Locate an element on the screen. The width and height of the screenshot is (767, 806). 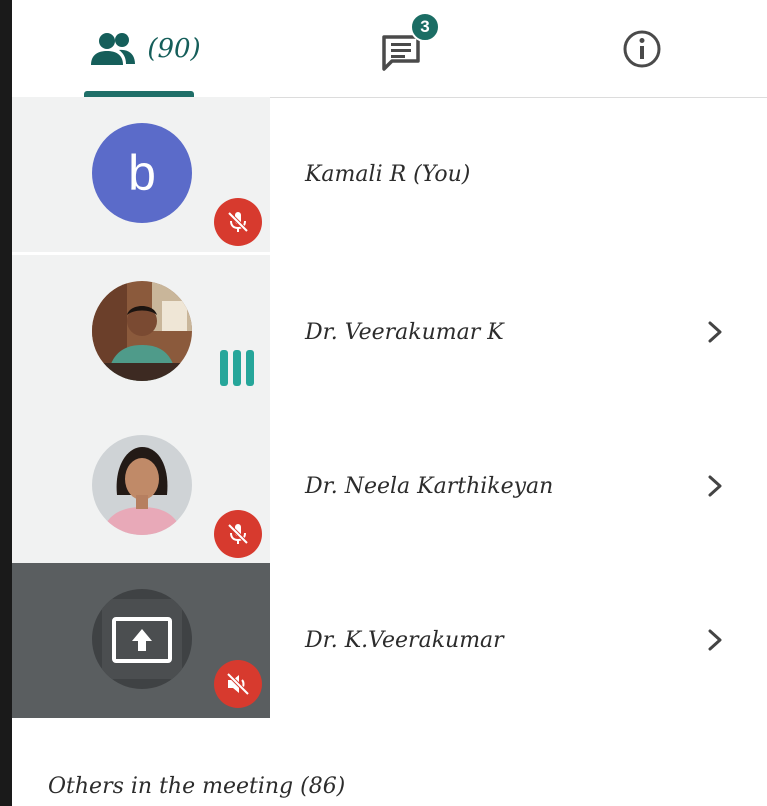
participant-tile: b is located at coordinates (141, 174).